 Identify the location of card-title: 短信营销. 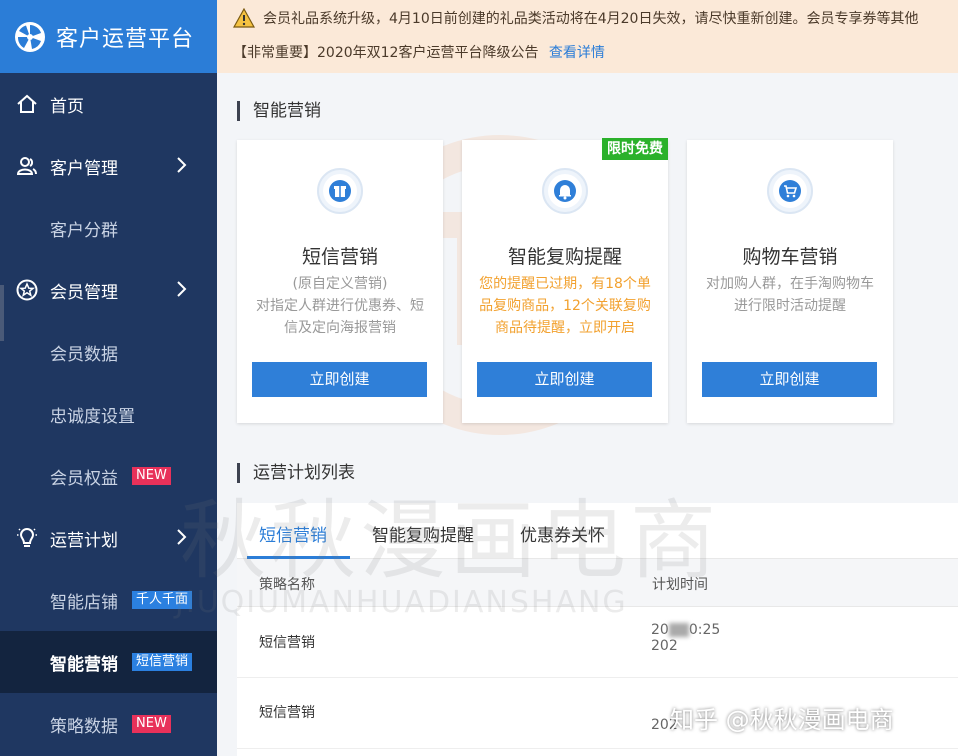
(339, 257).